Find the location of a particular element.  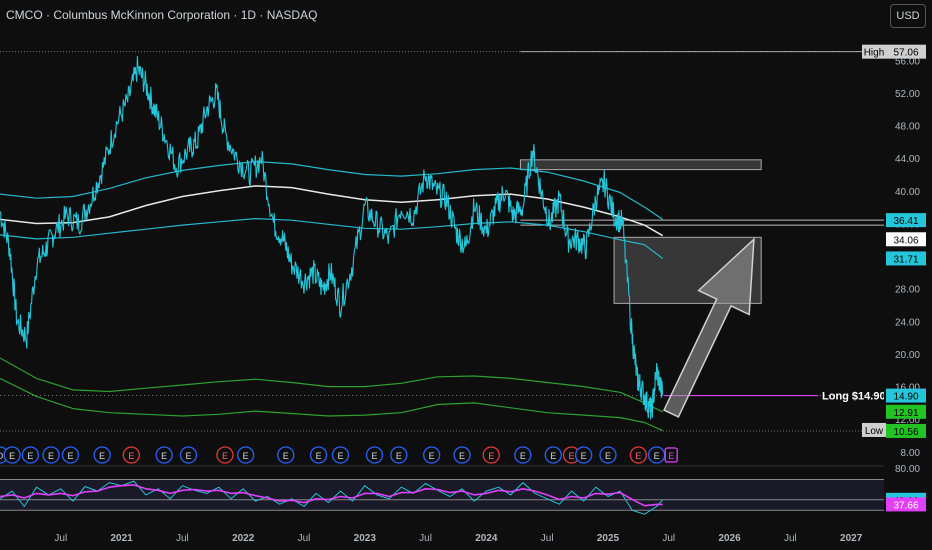

event-label-23: E is located at coordinates (608, 456).